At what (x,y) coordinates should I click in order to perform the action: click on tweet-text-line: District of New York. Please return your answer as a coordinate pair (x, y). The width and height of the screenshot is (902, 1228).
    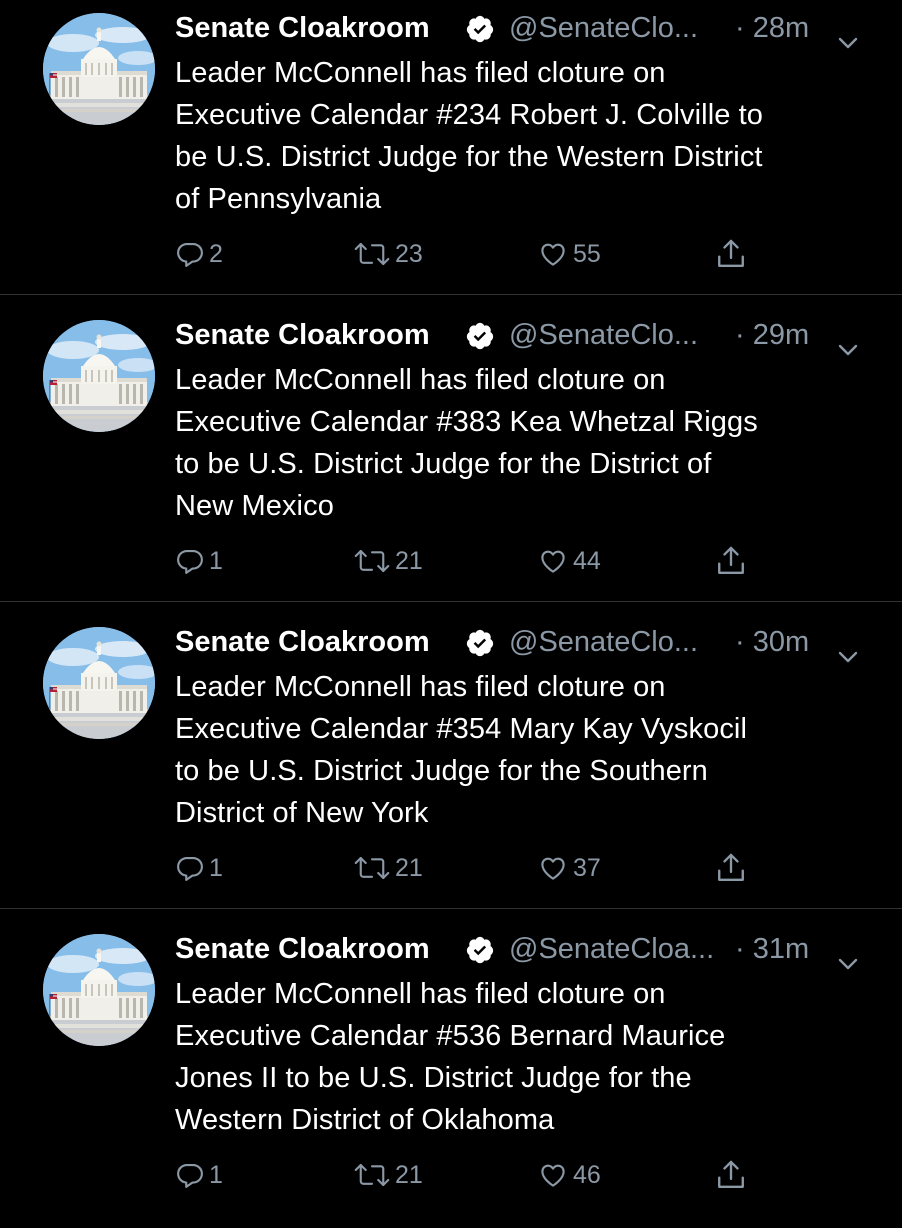
    Looking at the image, I should click on (302, 813).